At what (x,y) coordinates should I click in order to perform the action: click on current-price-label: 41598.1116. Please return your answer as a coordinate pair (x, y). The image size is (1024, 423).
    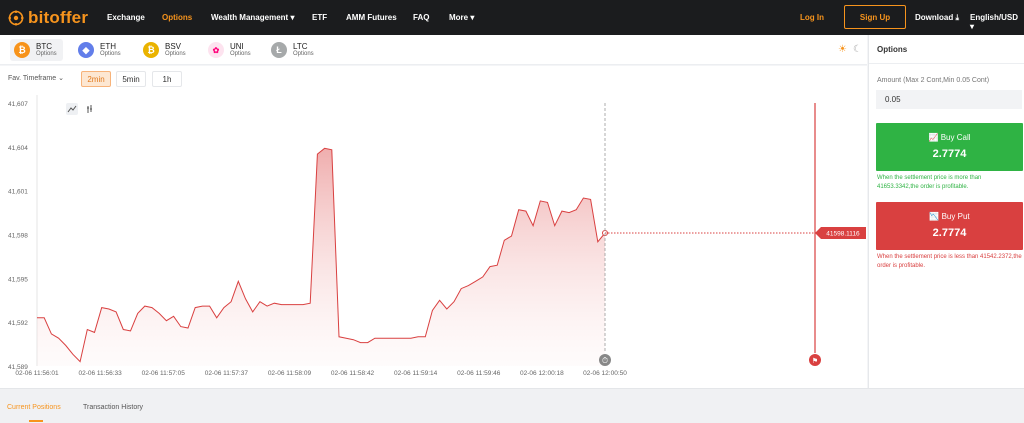
    Looking at the image, I should click on (843, 234).